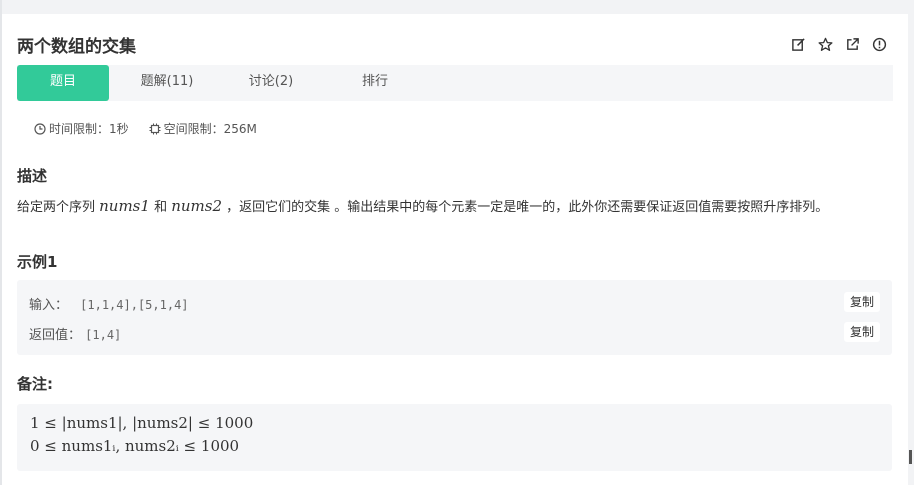 Image resolution: width=914 pixels, height=485 pixels. What do you see at coordinates (271, 83) in the screenshot?
I see `tab-discussion: 讨论(2)` at bounding box center [271, 83].